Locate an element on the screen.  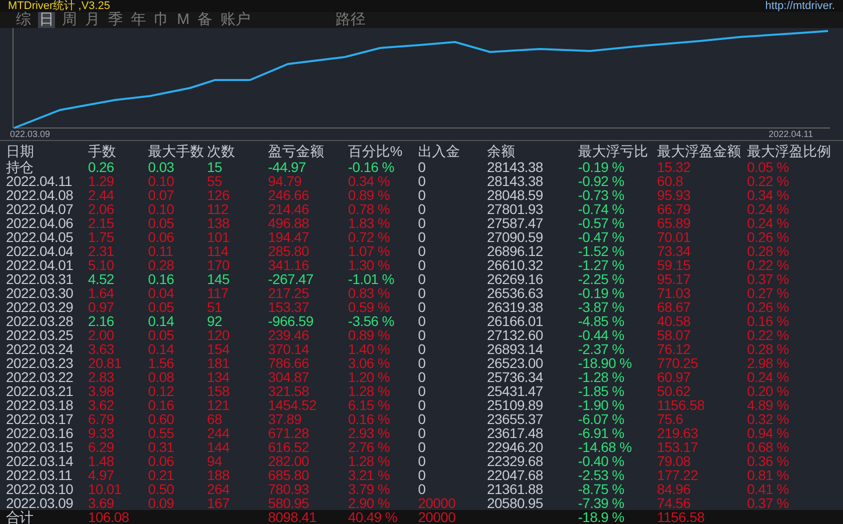
date-cell-text: 2022.03.10 is located at coordinates (40, 489).